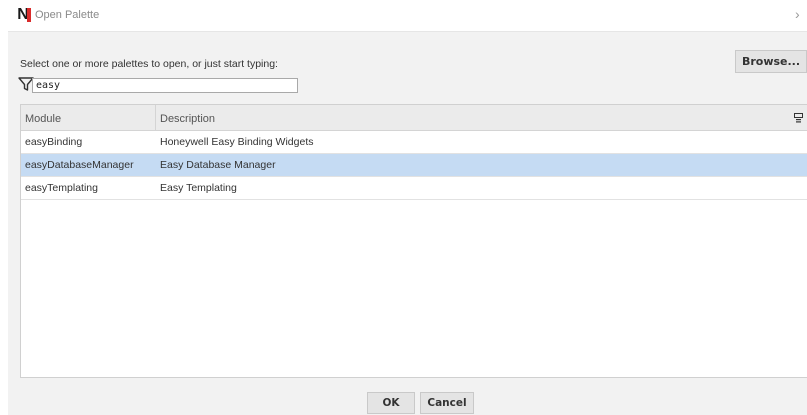 Image resolution: width=807 pixels, height=415 pixels. I want to click on table-header: Module Description, so click(414, 118).